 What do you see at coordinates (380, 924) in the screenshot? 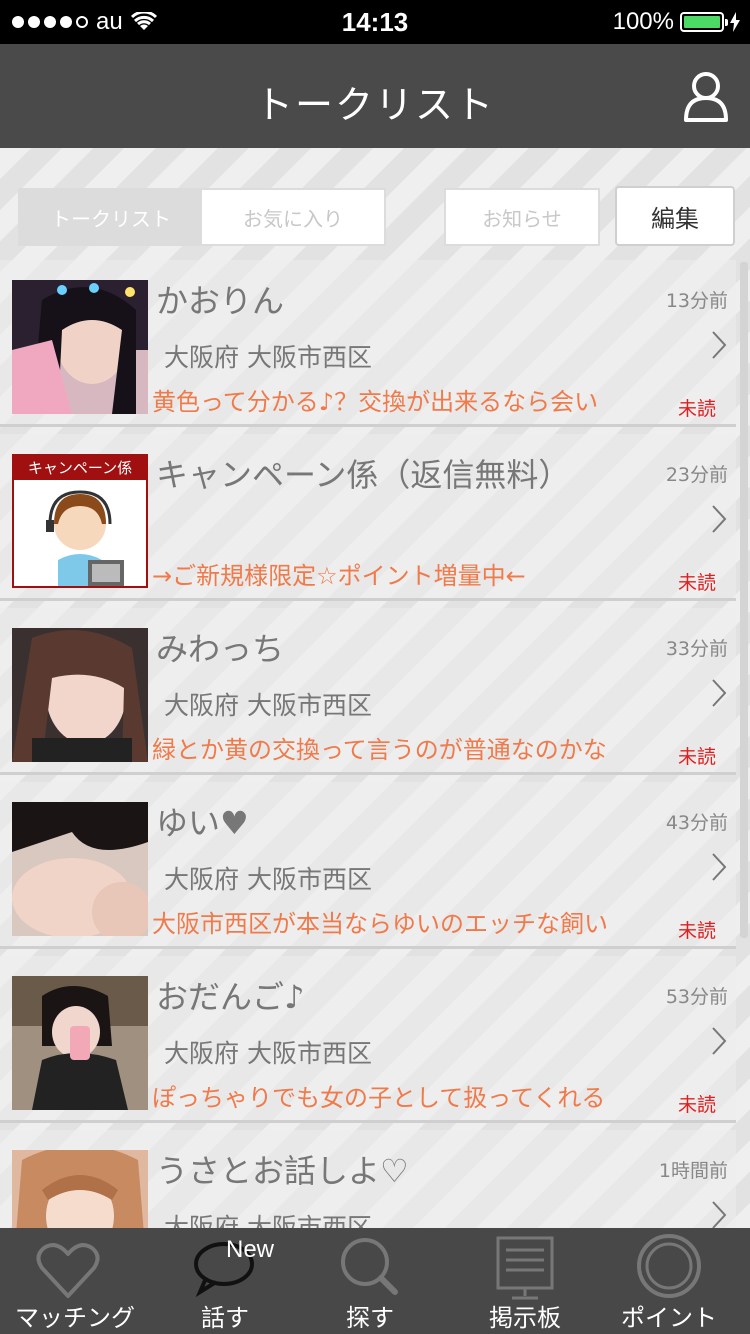
I see `message-preview: 大阪市西区が本当ならゆいのエッチな飼い` at bounding box center [380, 924].